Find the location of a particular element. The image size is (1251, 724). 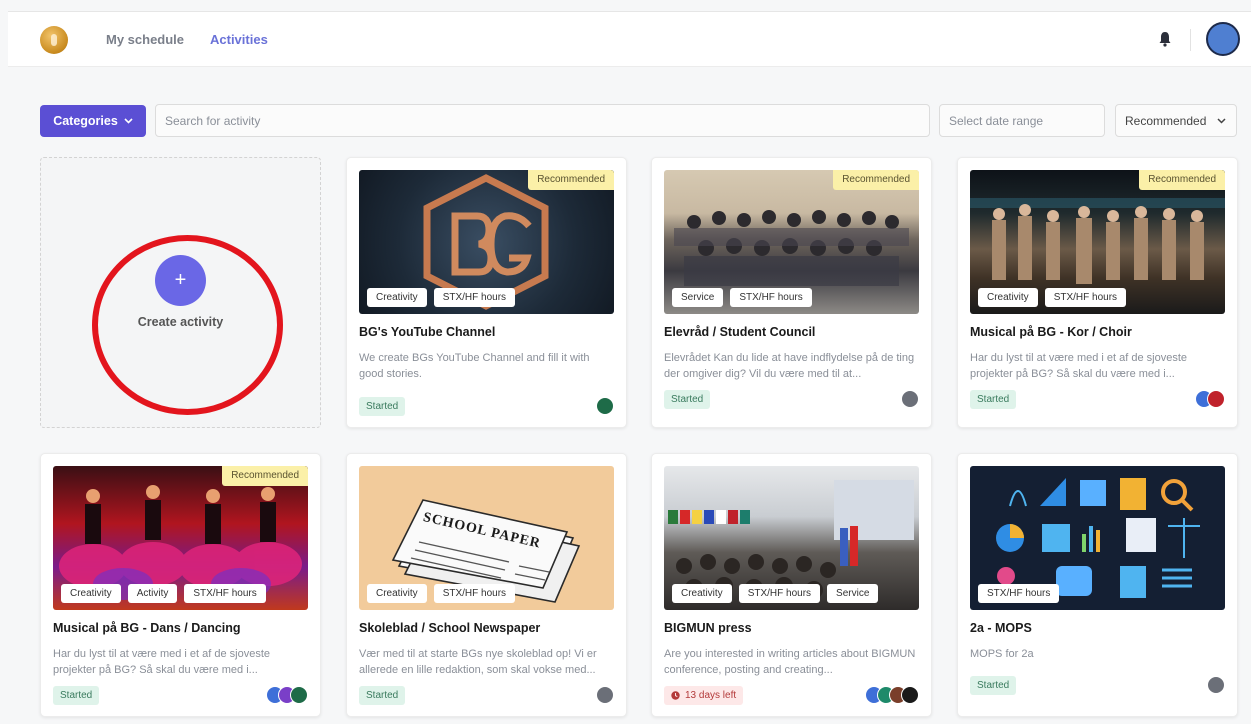

user-avatar is located at coordinates (1223, 39).